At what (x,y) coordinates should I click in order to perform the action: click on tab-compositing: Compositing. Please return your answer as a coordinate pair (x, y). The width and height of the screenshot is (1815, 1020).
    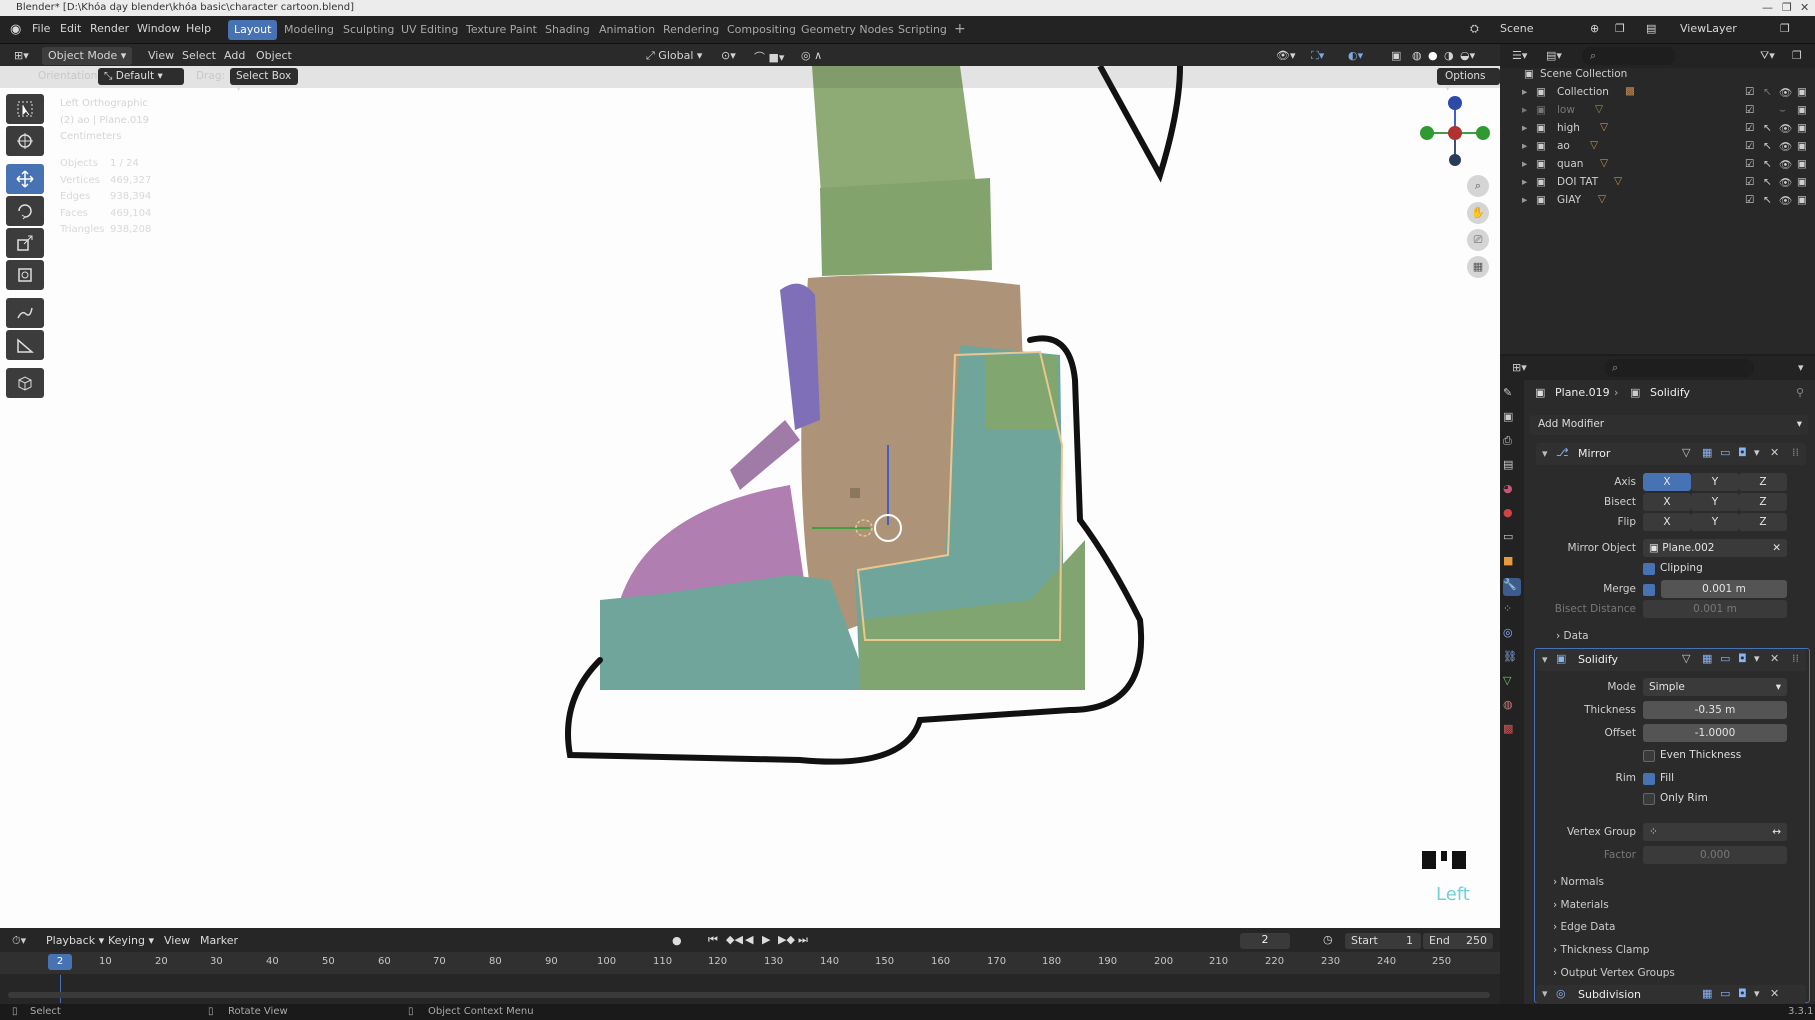
    Looking at the image, I should click on (761, 30).